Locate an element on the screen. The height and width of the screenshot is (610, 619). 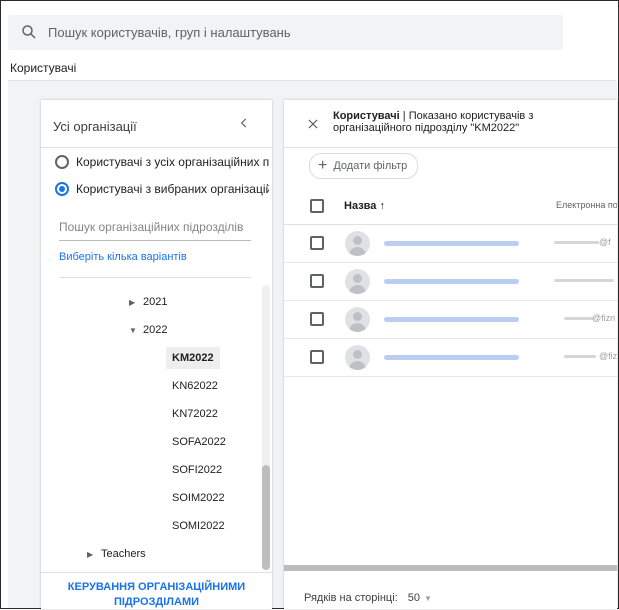
email-suffix: @fiz is located at coordinates (608, 356).